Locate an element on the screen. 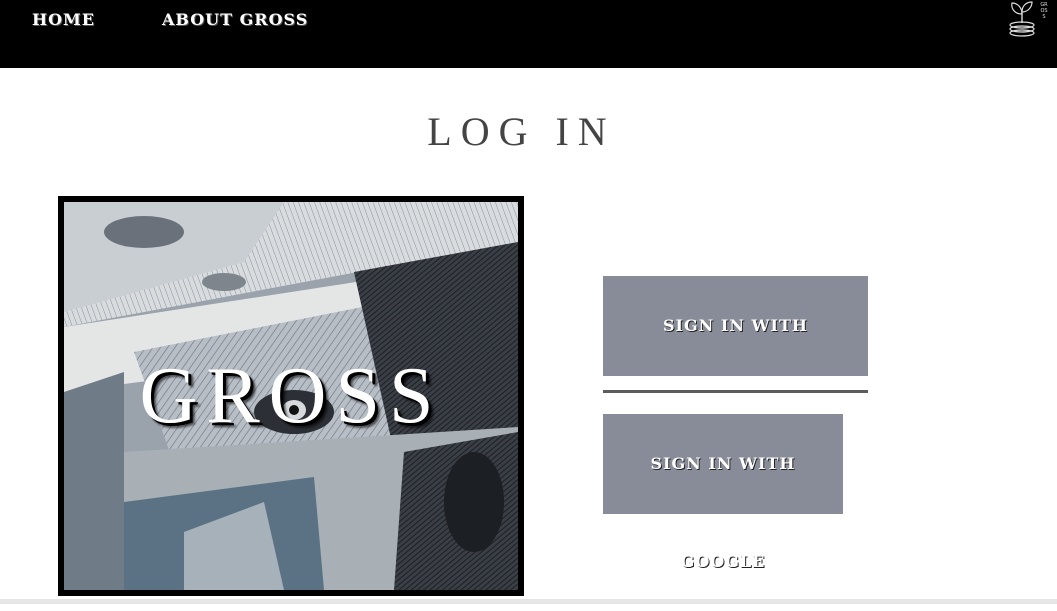  sign-in-google-button: SIGN IN WITH GOOGLE is located at coordinates (723, 492).